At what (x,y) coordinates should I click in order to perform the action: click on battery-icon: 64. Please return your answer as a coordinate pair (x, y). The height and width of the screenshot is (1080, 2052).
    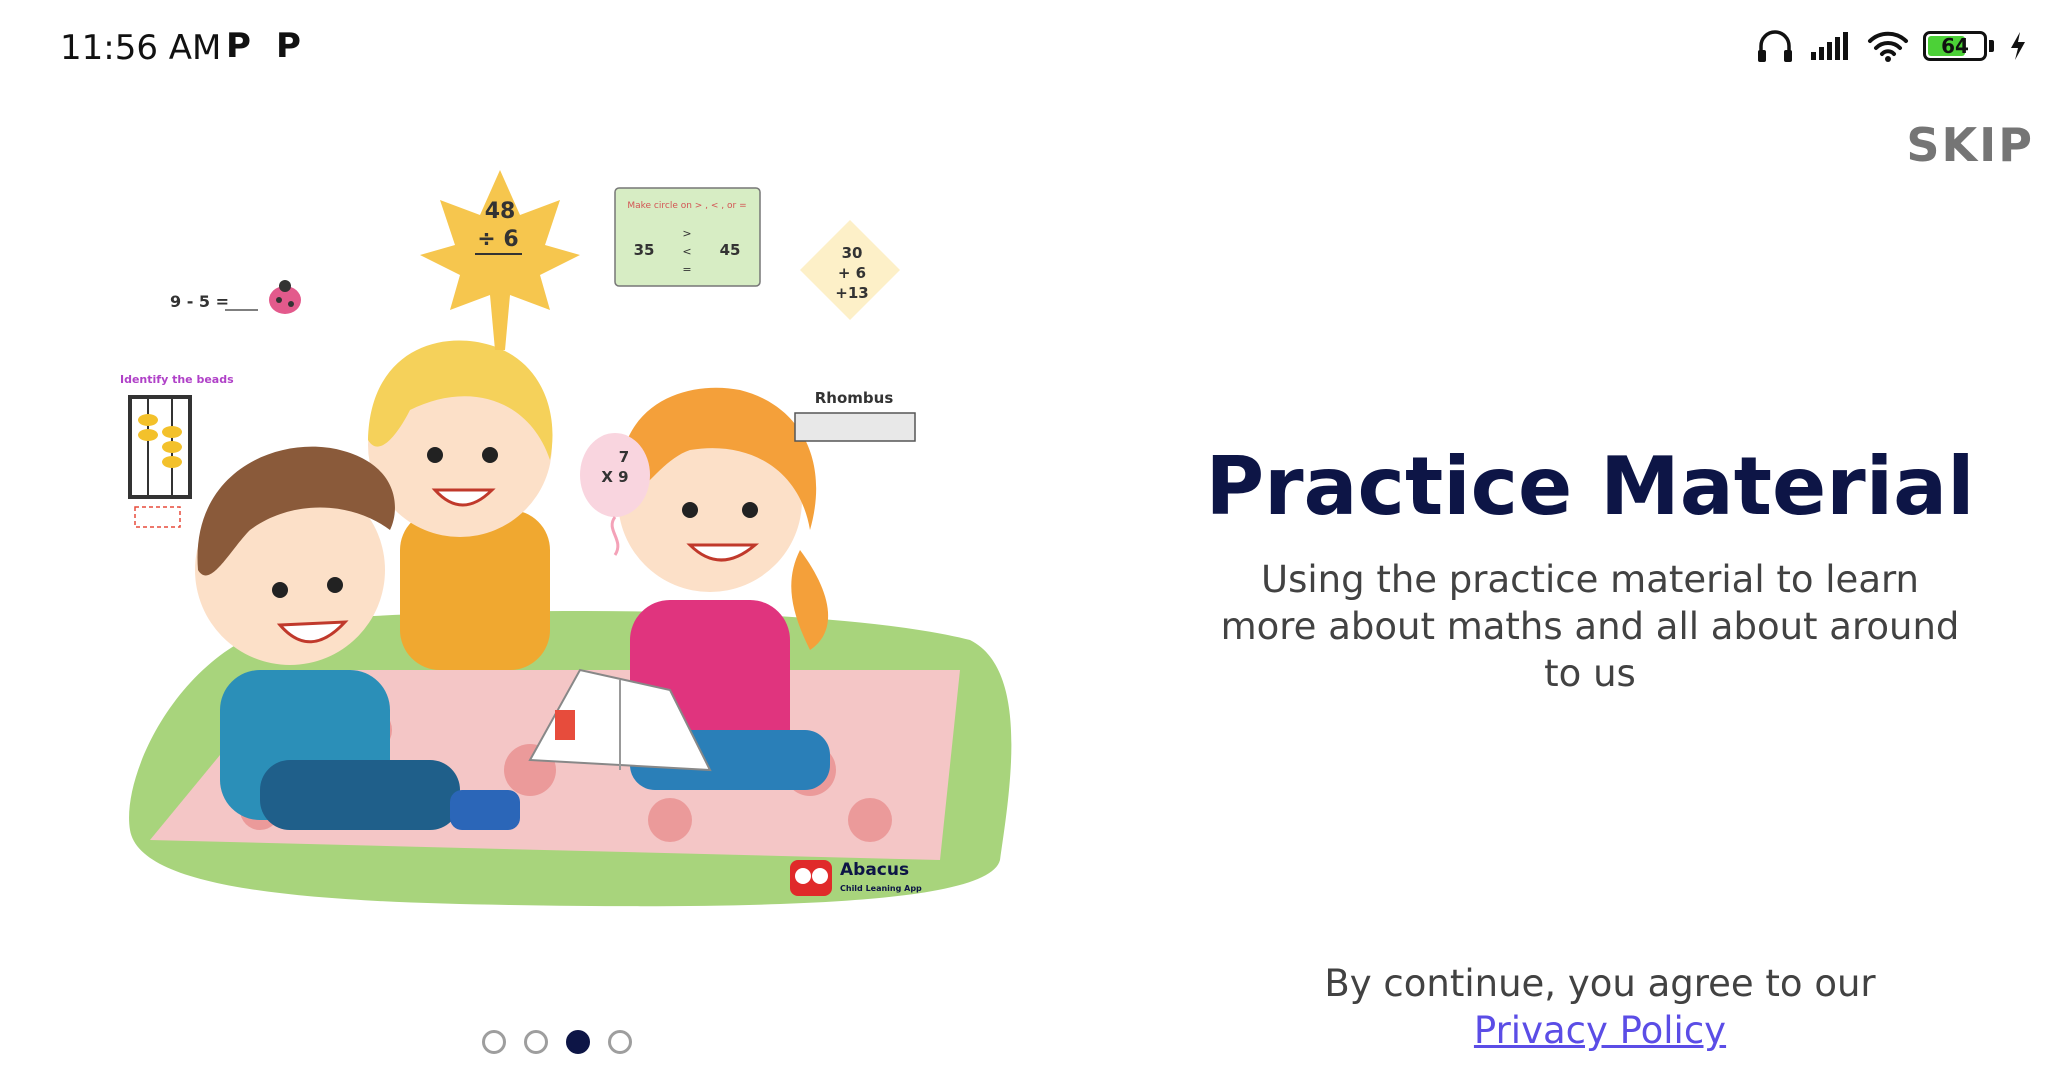
    Looking at the image, I should click on (1955, 46).